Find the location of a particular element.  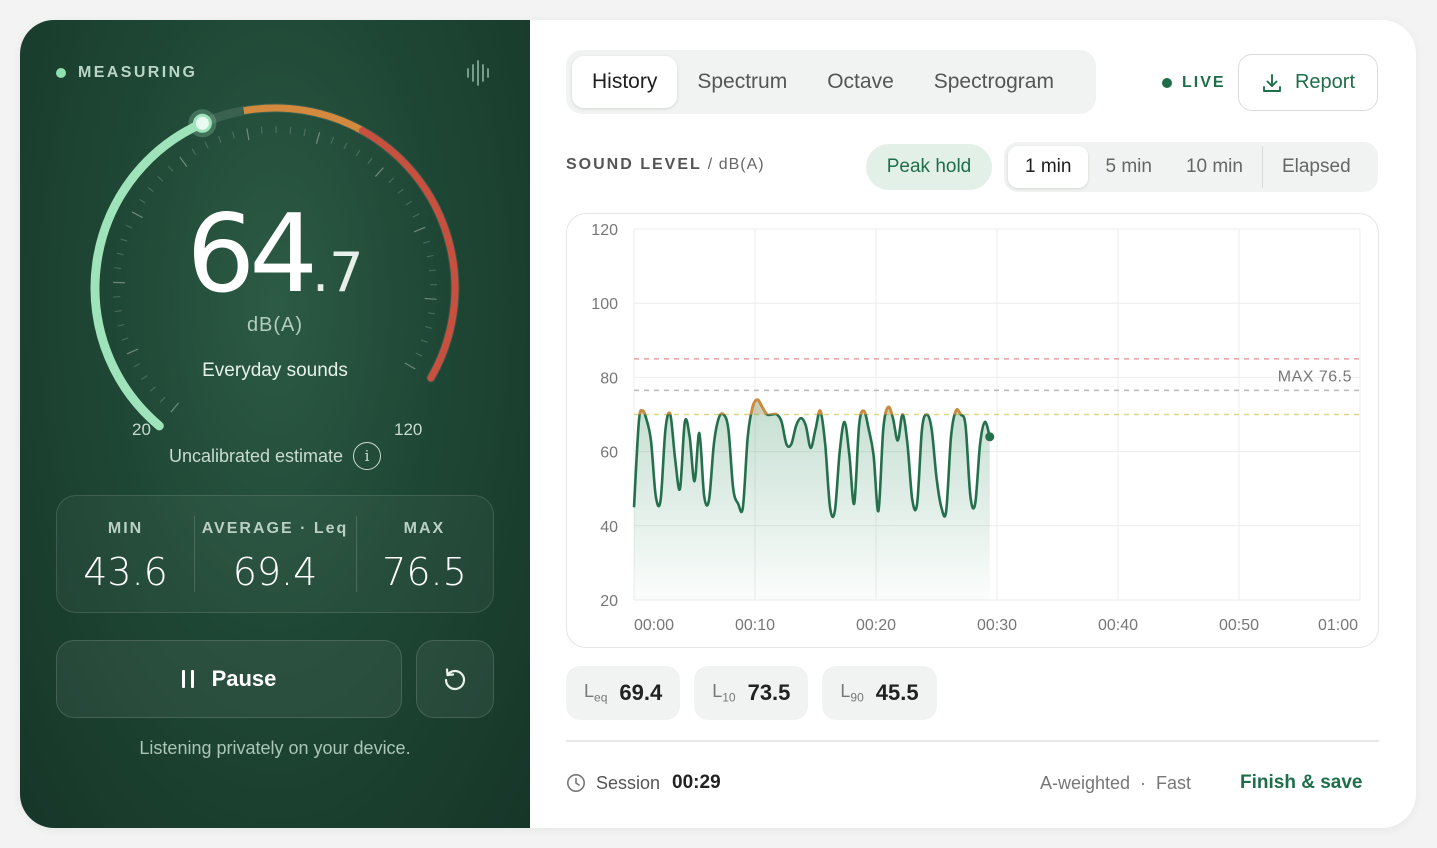

clock-icon is located at coordinates (576, 783).